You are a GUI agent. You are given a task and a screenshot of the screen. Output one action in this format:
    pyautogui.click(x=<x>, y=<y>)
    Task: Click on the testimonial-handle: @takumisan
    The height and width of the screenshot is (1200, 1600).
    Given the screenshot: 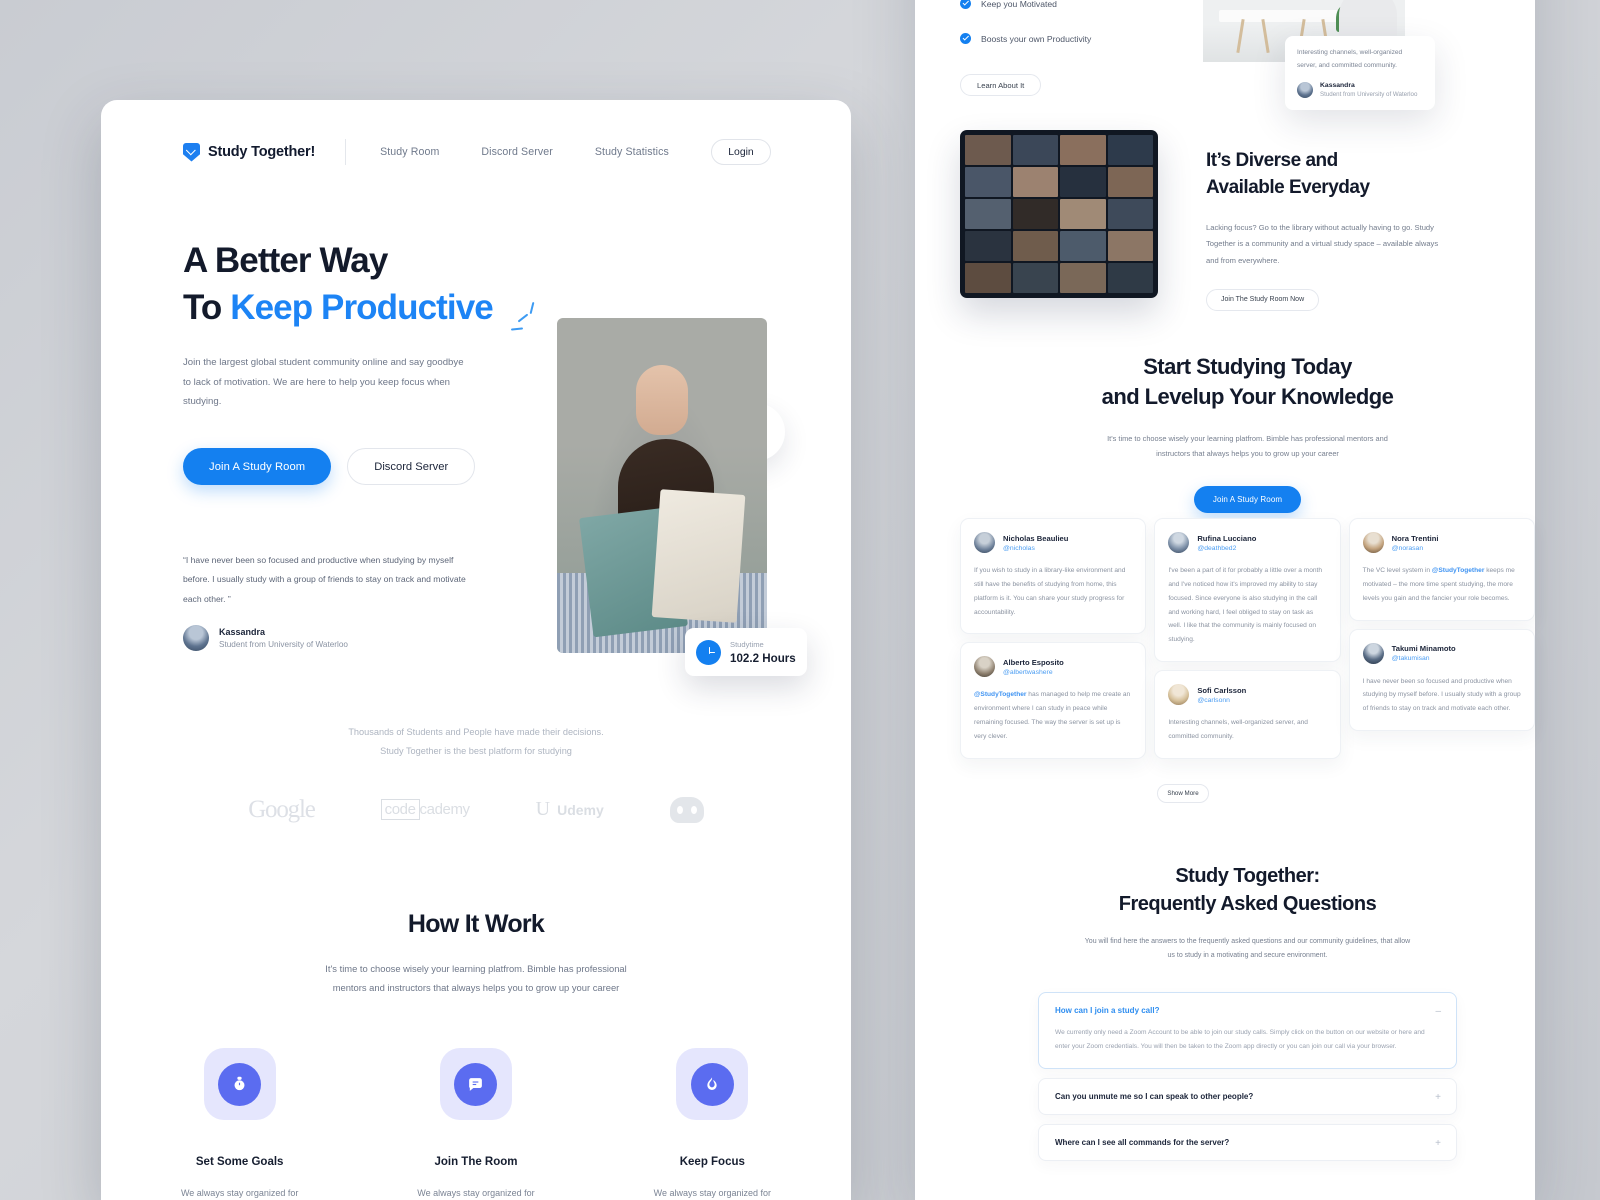 What is the action you would take?
    pyautogui.click(x=1424, y=658)
    